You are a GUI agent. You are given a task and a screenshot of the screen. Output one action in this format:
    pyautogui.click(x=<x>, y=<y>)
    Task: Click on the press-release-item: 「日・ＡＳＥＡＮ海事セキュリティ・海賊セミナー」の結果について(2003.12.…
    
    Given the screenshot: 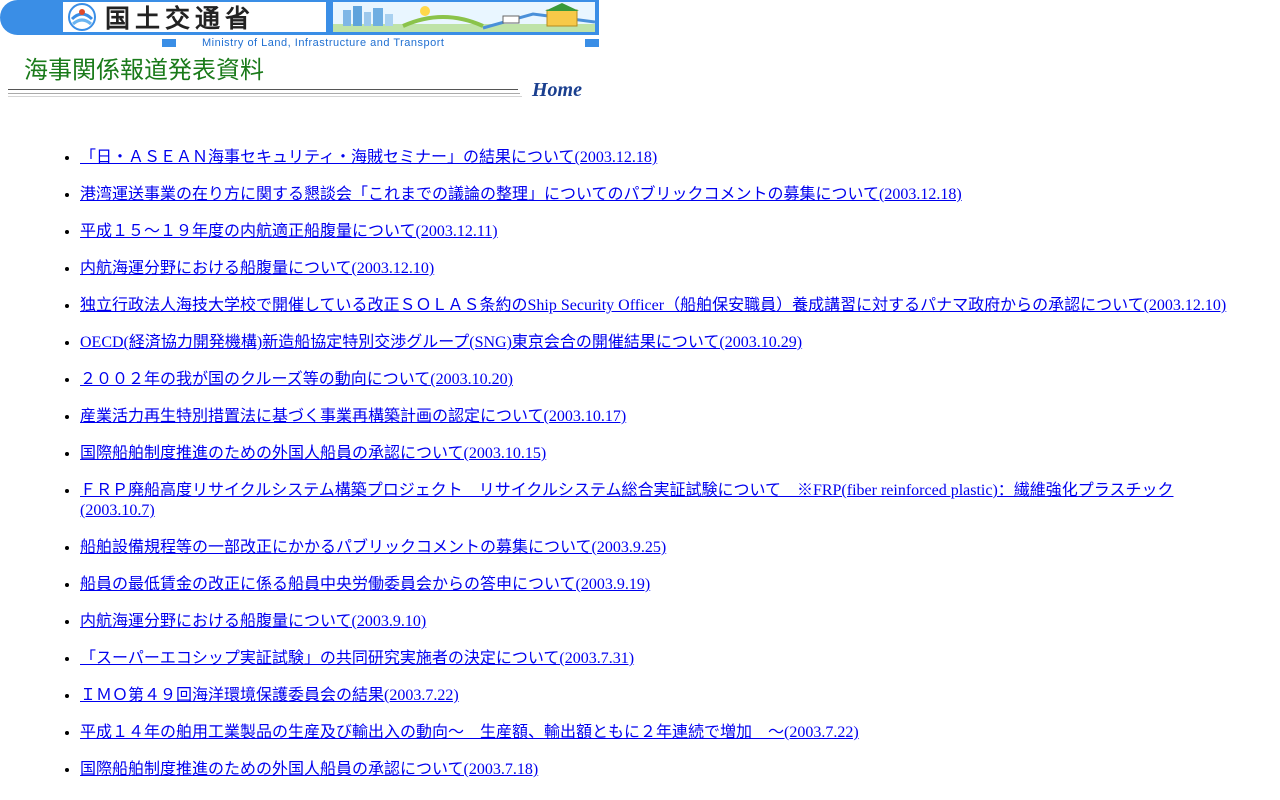 What is the action you would take?
    pyautogui.click(x=660, y=158)
    